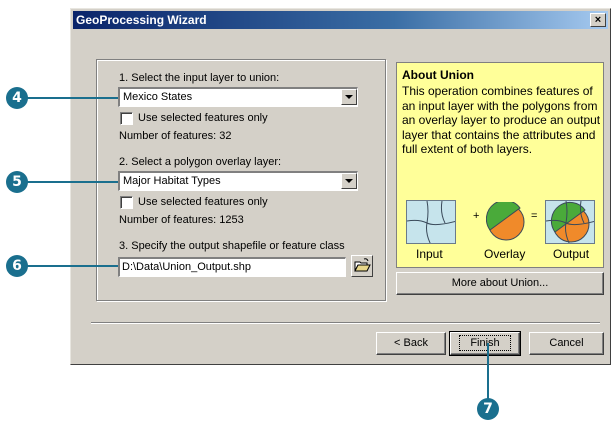 This screenshot has height=428, width=611. What do you see at coordinates (232, 267) in the screenshot?
I see `output-path-input: D:\Data\Union_Output.shp` at bounding box center [232, 267].